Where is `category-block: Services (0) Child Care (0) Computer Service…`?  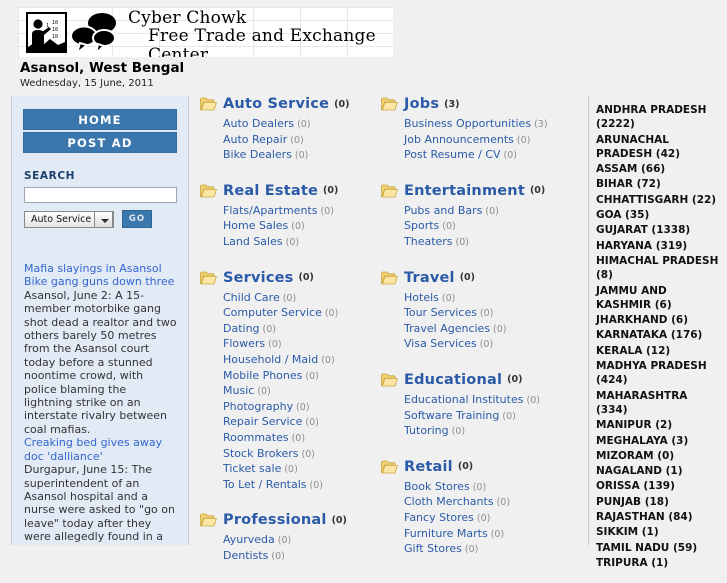 category-block: Services (0) Child Care (0) Computer Service… is located at coordinates (289, 390).